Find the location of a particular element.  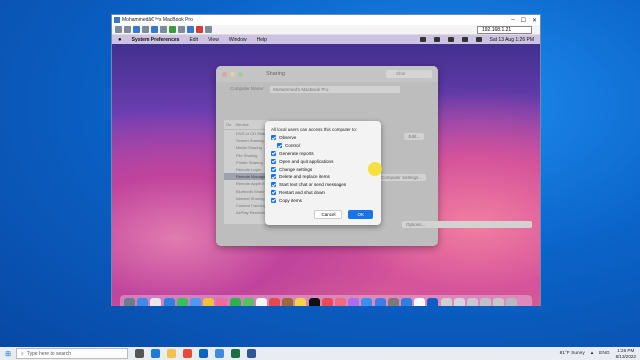

remote-window-titlebar: Mohammedâ€™s MacBook Pro – ☐ ✕ is located at coordinates (326, 20).